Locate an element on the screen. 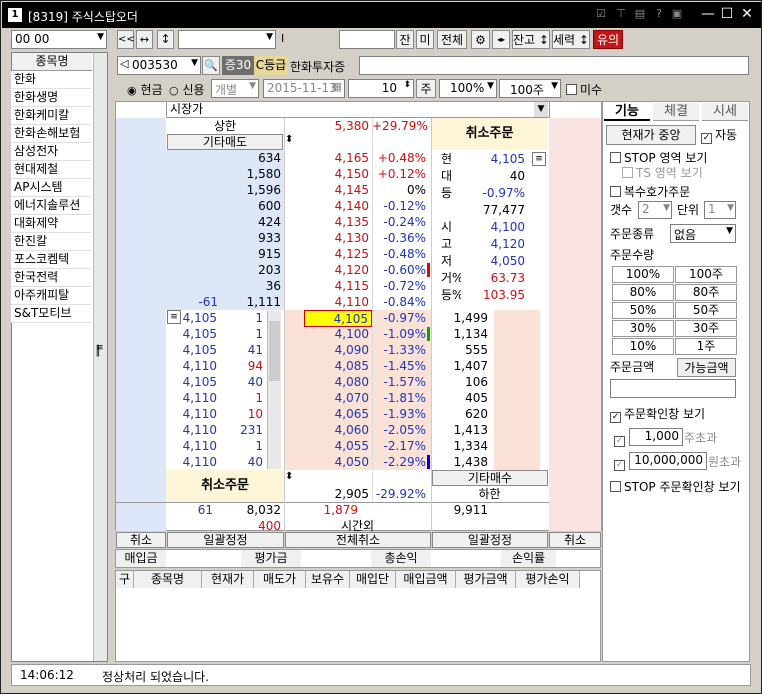 This screenshot has width=762, height=694. help-icon: ? is located at coordinates (659, 14).